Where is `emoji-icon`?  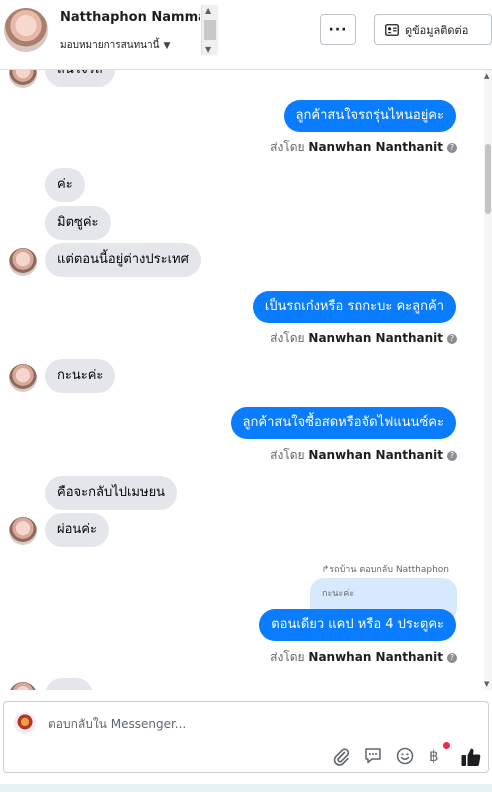
emoji-icon is located at coordinates (405, 756).